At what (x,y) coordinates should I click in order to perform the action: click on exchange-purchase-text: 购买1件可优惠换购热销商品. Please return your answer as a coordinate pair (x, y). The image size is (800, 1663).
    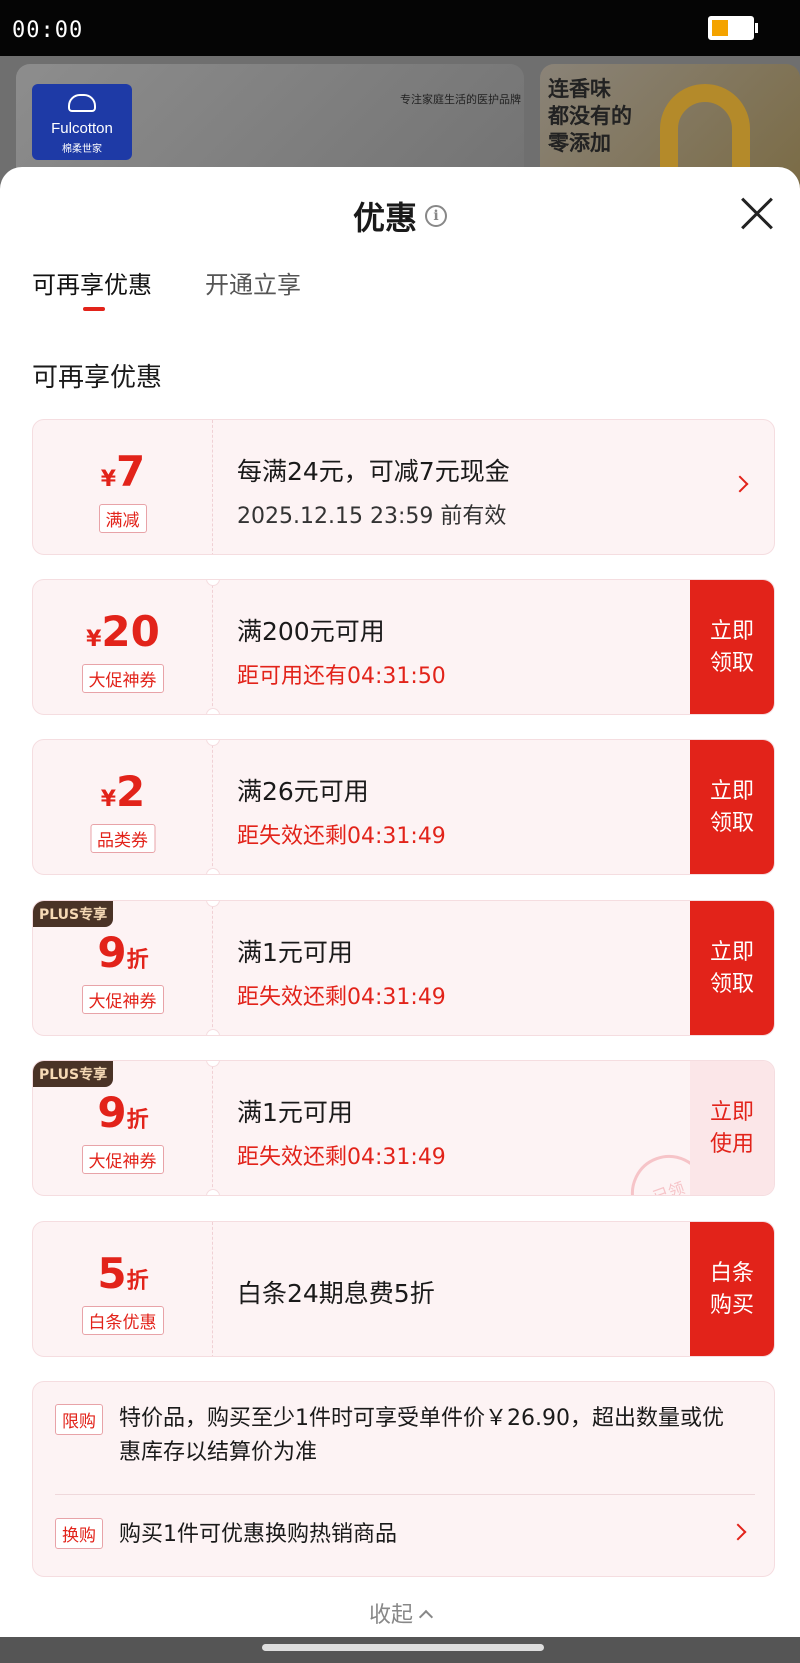
    Looking at the image, I should click on (258, 1532).